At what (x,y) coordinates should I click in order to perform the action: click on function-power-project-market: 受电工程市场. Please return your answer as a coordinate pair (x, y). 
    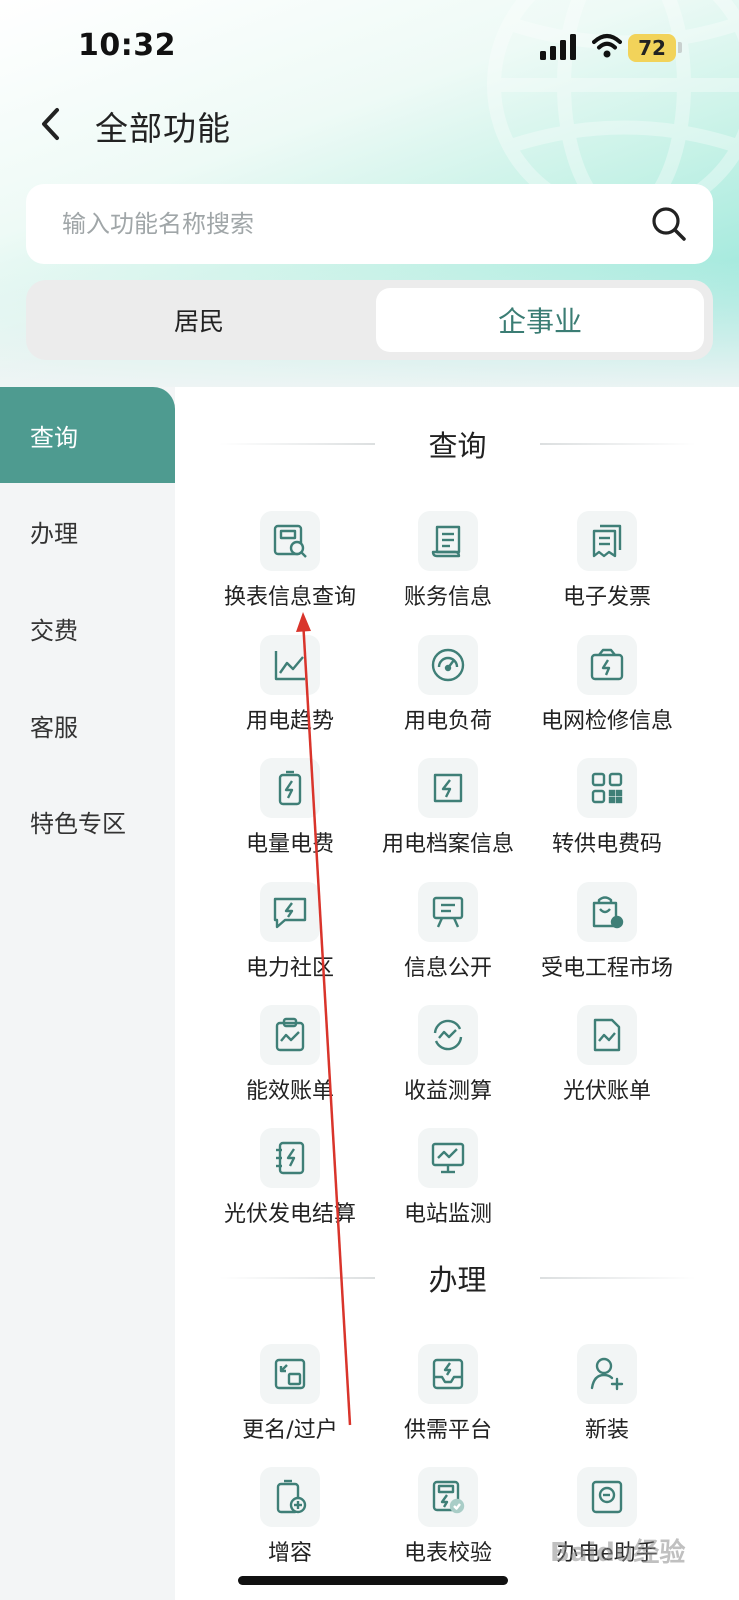
    Looking at the image, I should click on (607, 941).